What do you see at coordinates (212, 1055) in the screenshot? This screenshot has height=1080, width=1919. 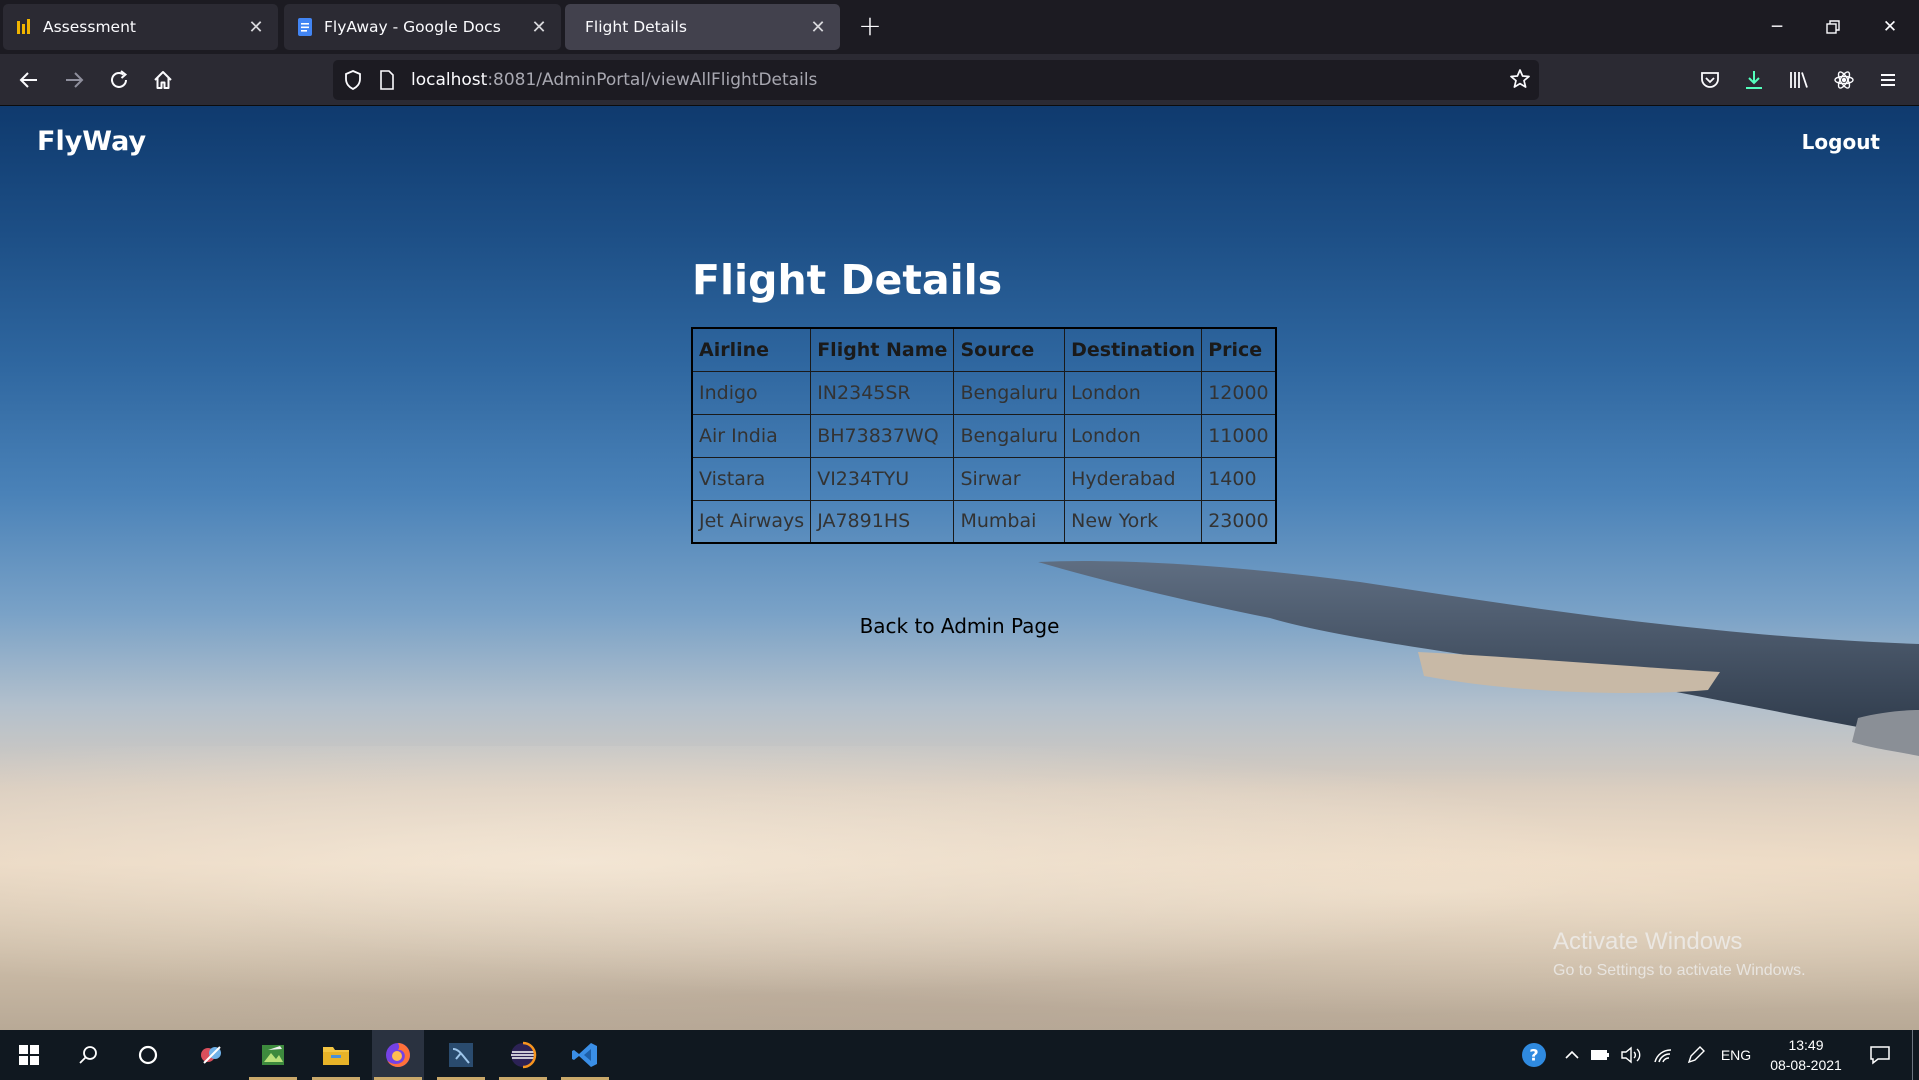 I see `snipping-tool-icon` at bounding box center [212, 1055].